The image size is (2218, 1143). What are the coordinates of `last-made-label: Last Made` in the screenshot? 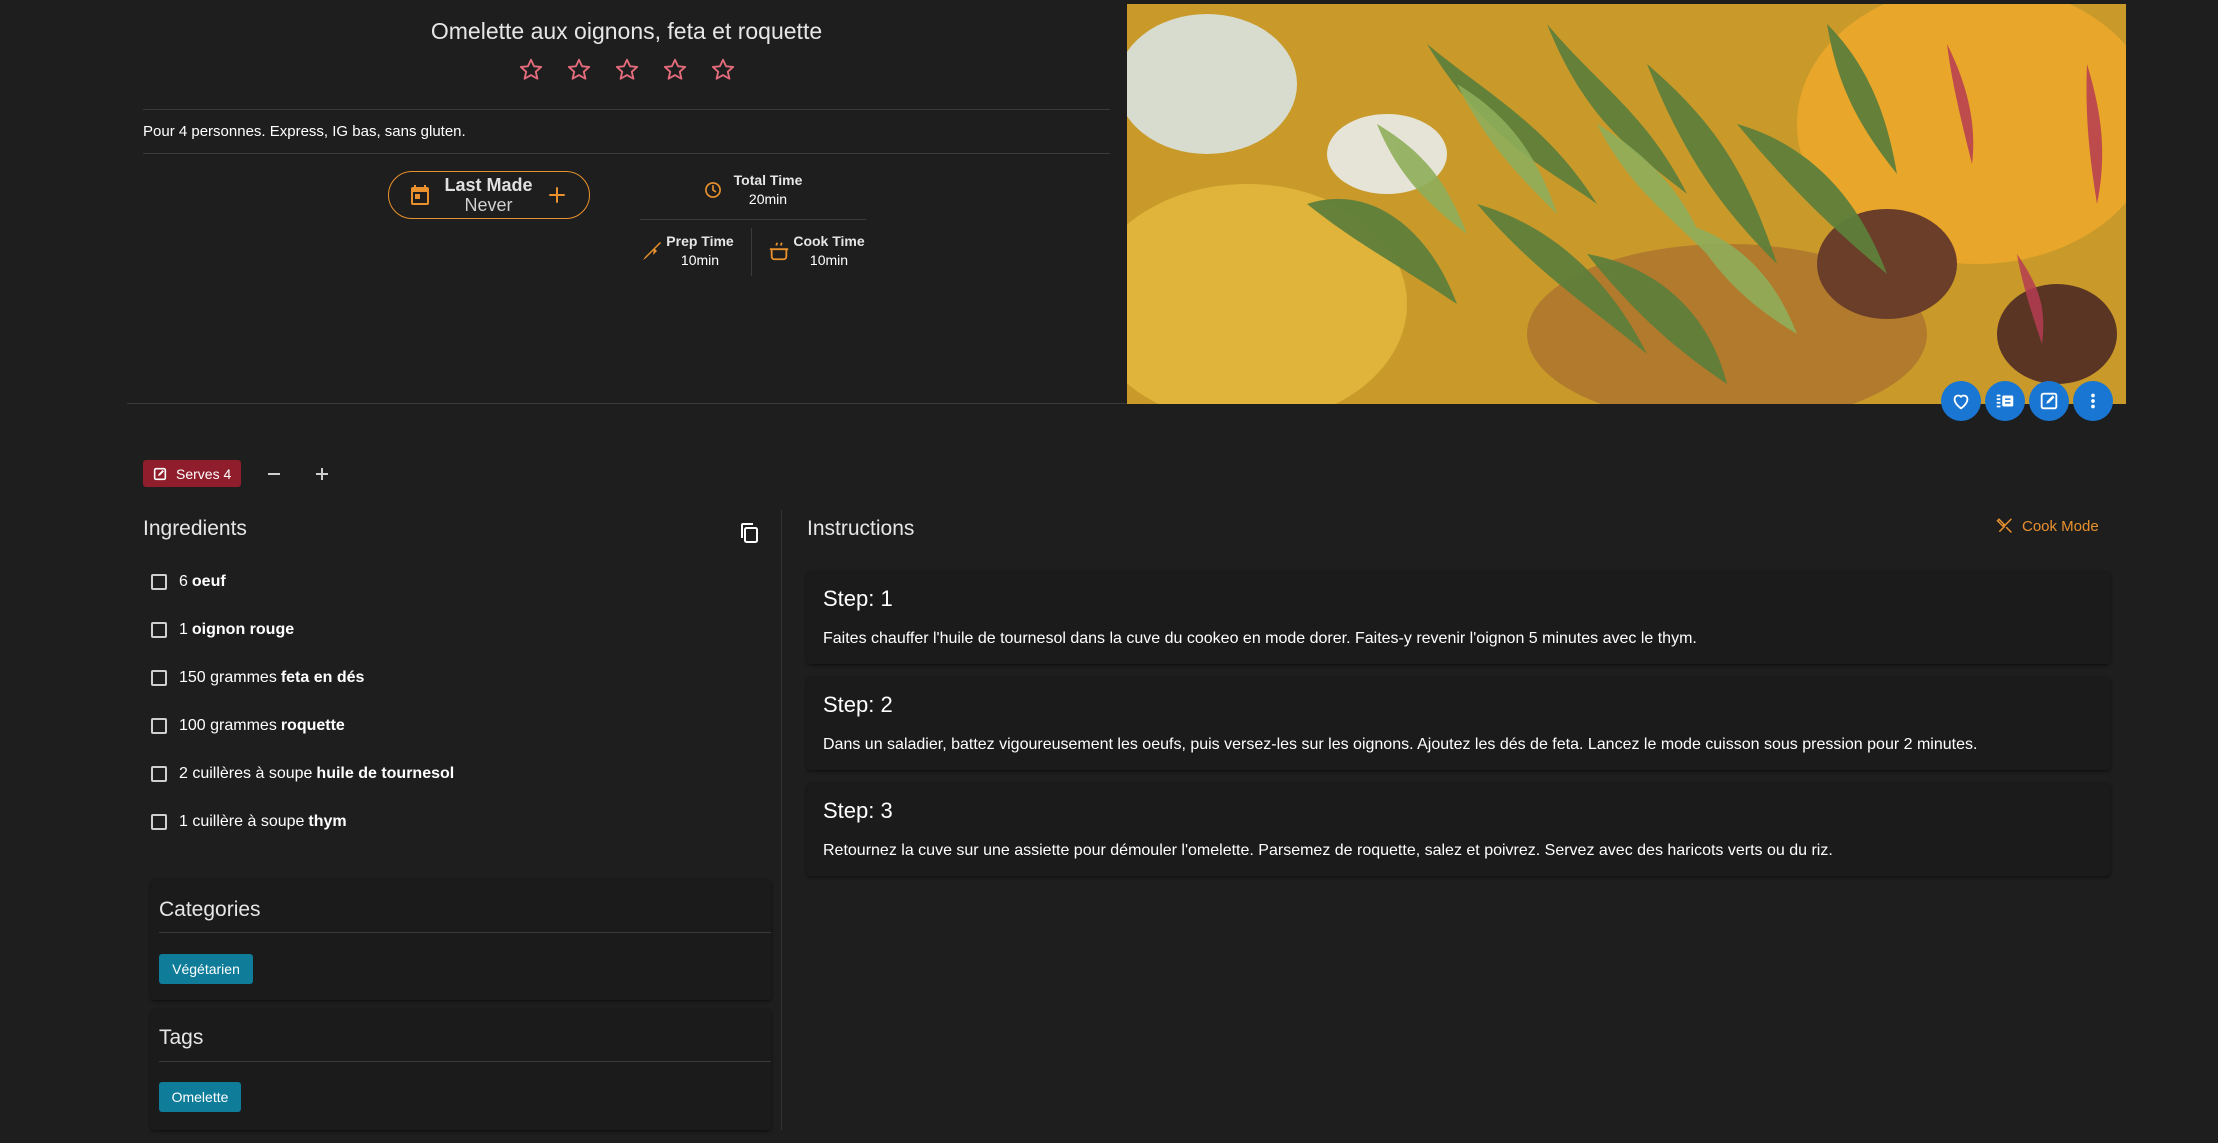 It's located at (488, 185).